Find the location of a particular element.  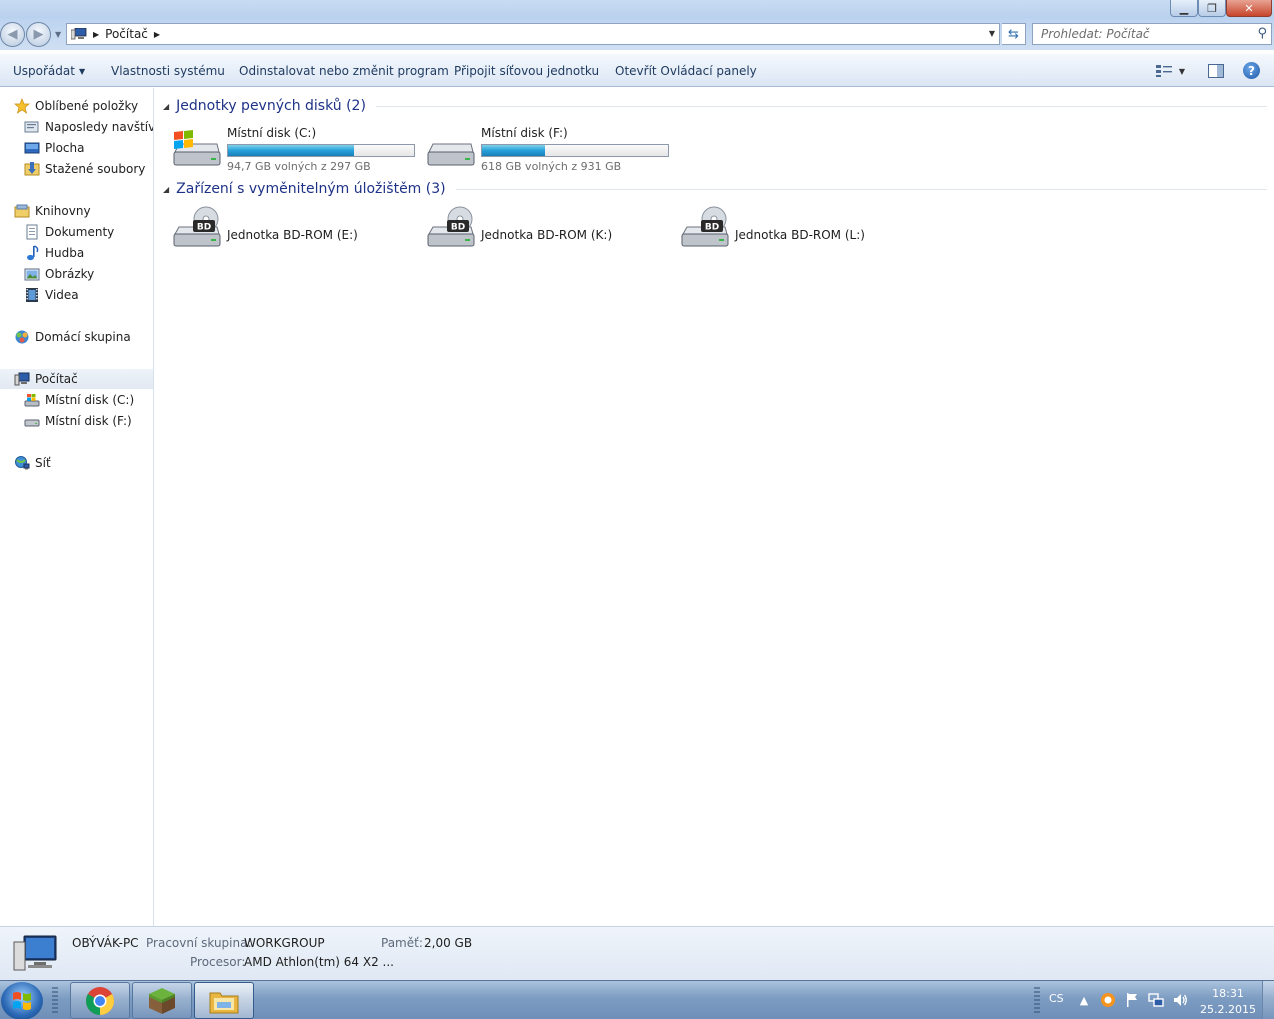

sidebar-item-computer: Počítač is located at coordinates (76, 379).